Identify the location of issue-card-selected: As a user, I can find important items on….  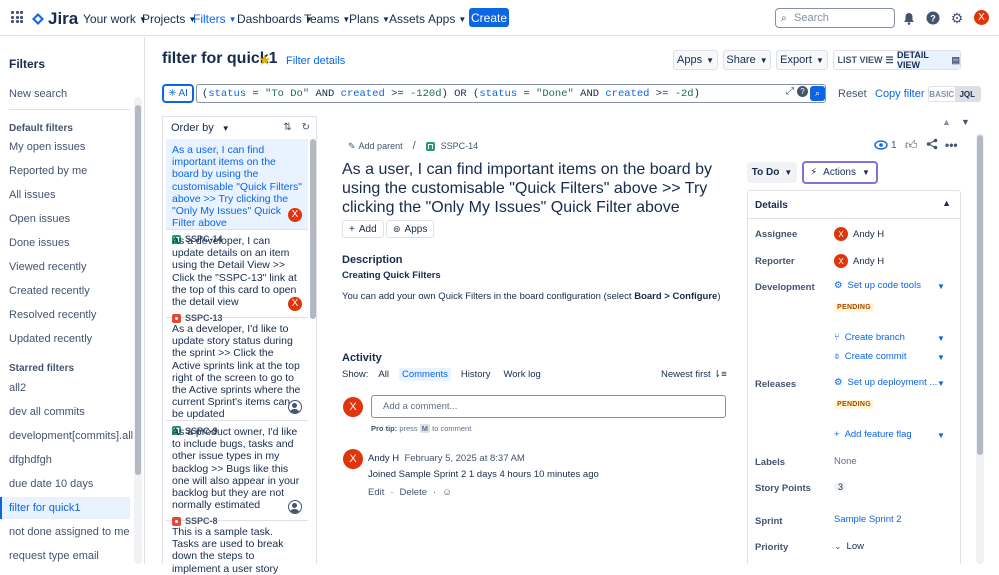
(237, 191).